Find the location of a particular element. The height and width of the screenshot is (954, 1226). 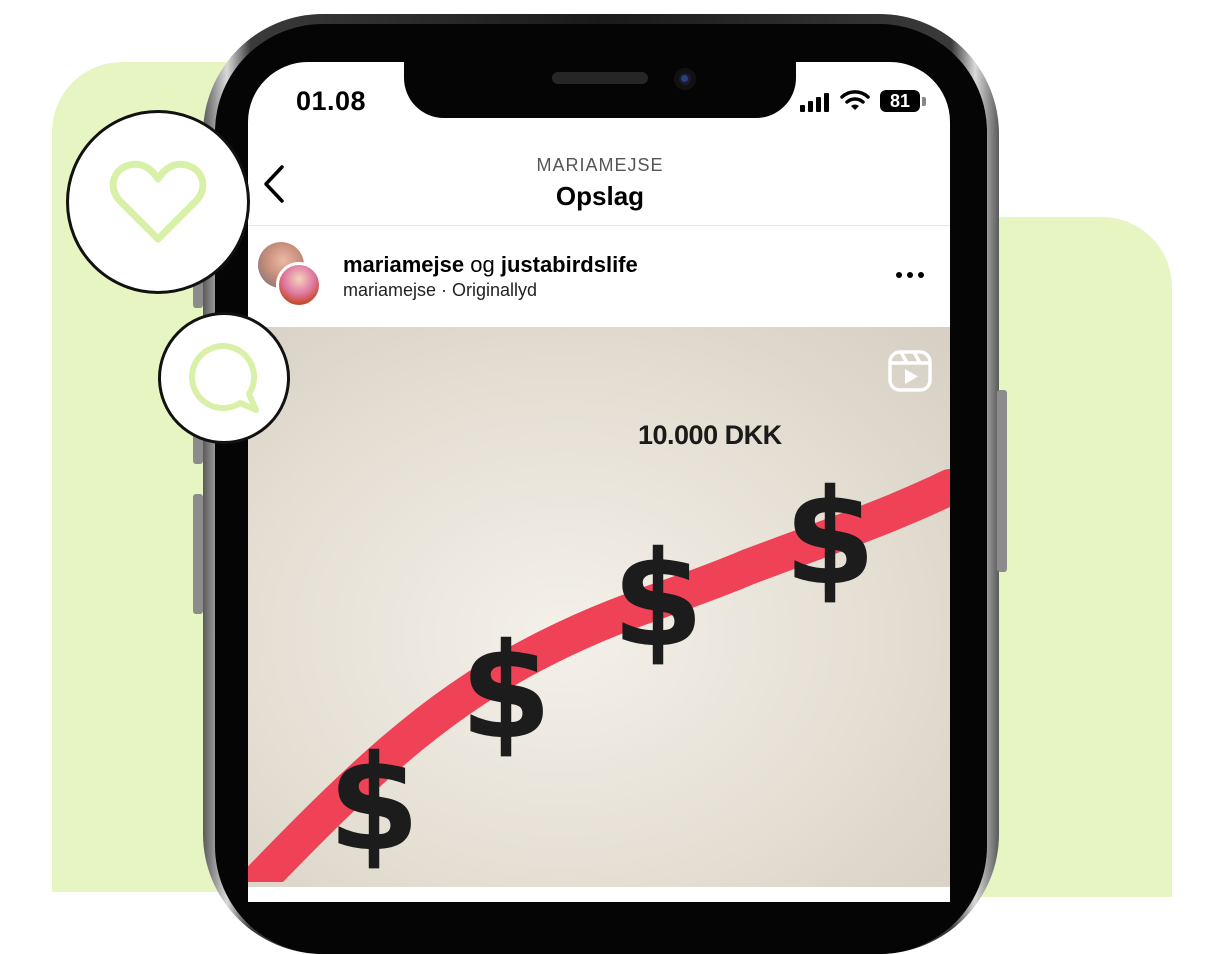

comment-icon is located at coordinates (224, 378).